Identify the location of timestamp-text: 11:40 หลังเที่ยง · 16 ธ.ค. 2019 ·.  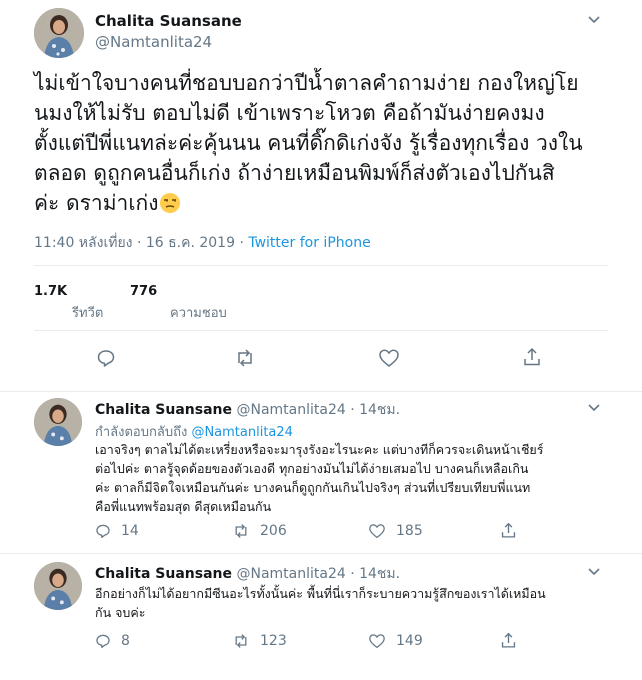
(141, 243).